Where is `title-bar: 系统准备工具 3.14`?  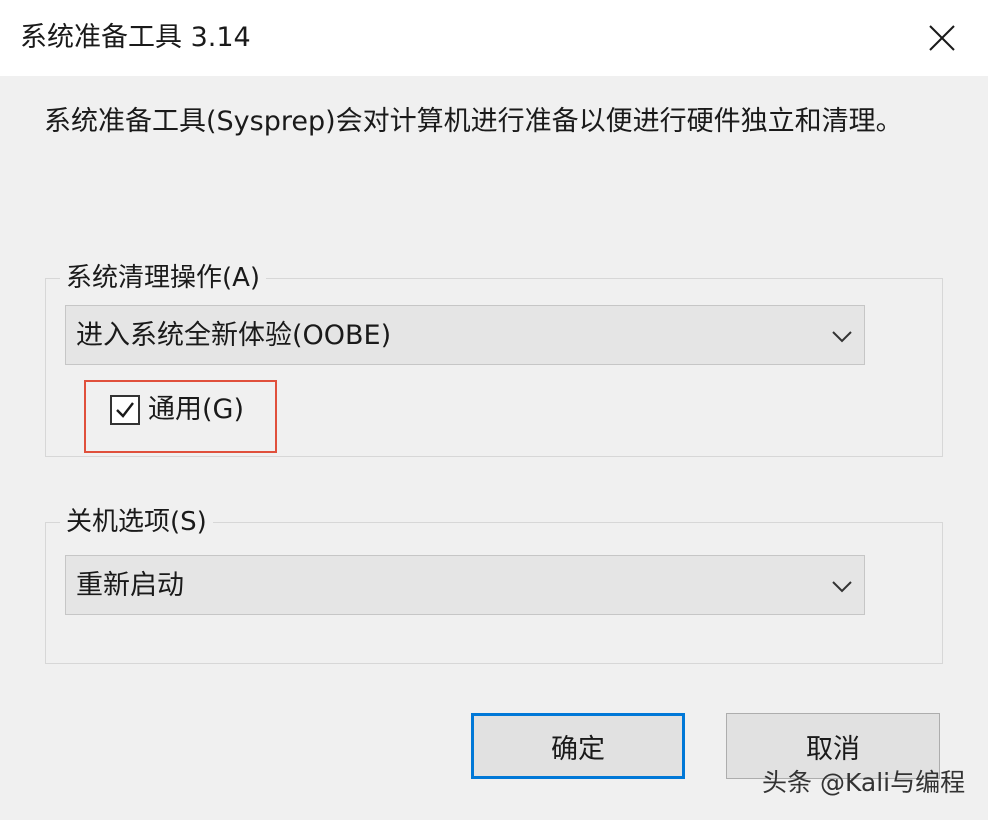
title-bar: 系统准备工具 3.14 is located at coordinates (494, 38).